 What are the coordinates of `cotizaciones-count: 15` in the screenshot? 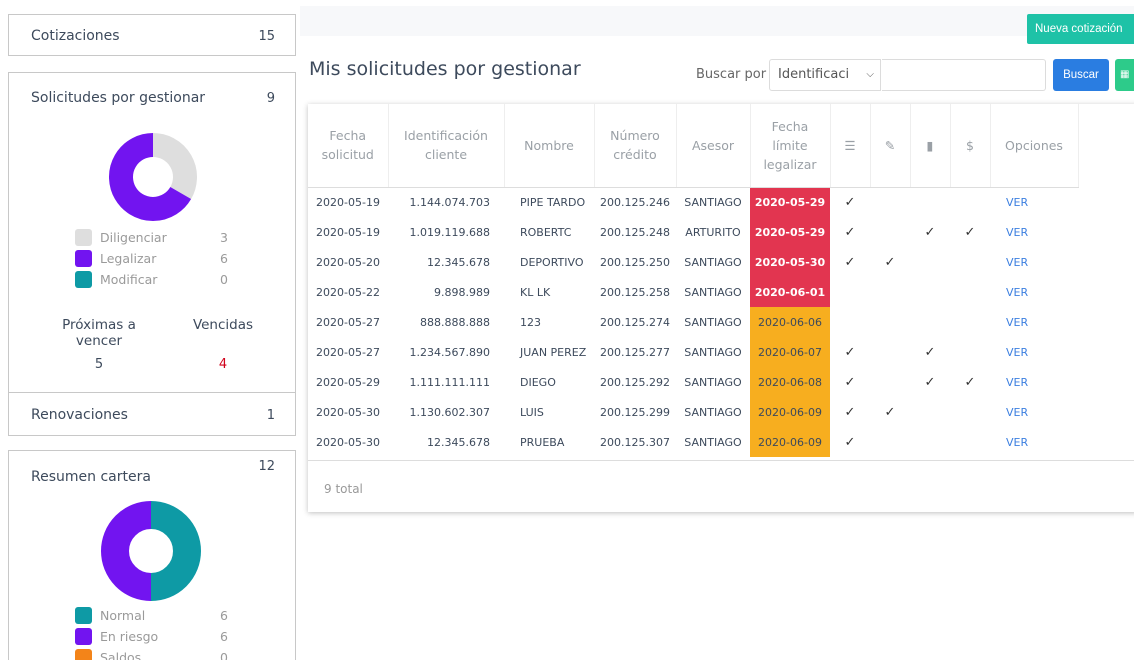 It's located at (266, 36).